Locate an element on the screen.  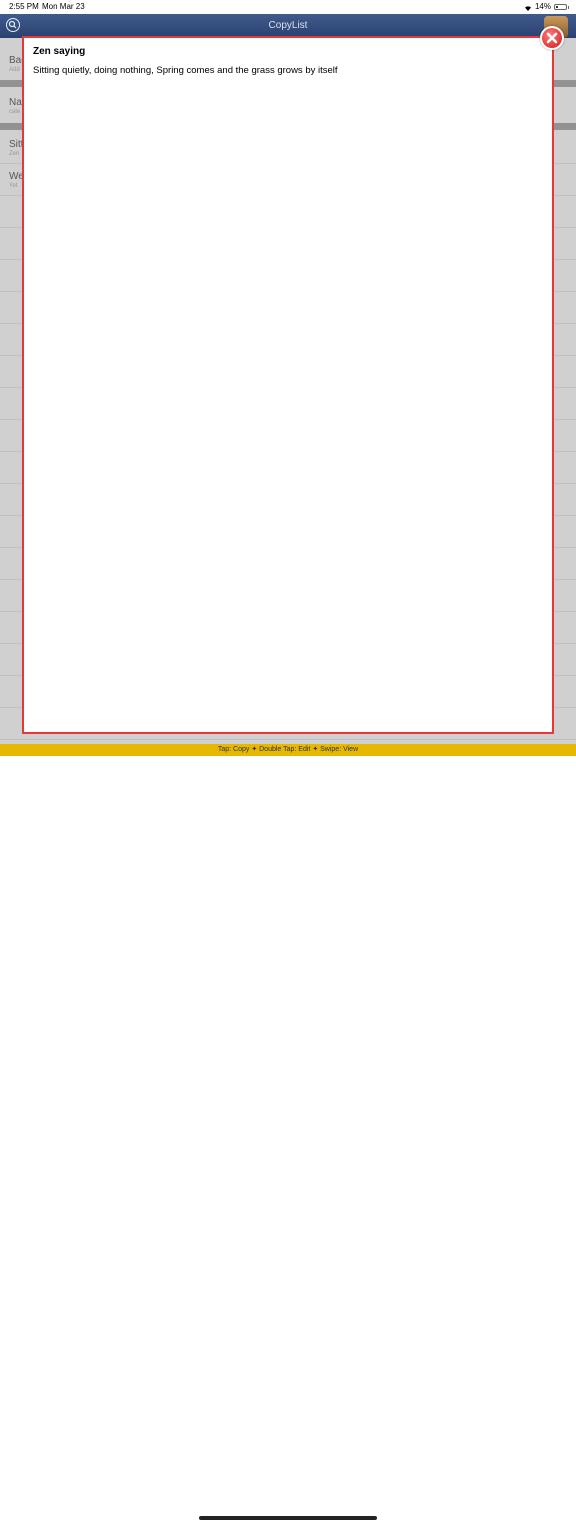
popup-title: Zen saying is located at coordinates (59, 51).